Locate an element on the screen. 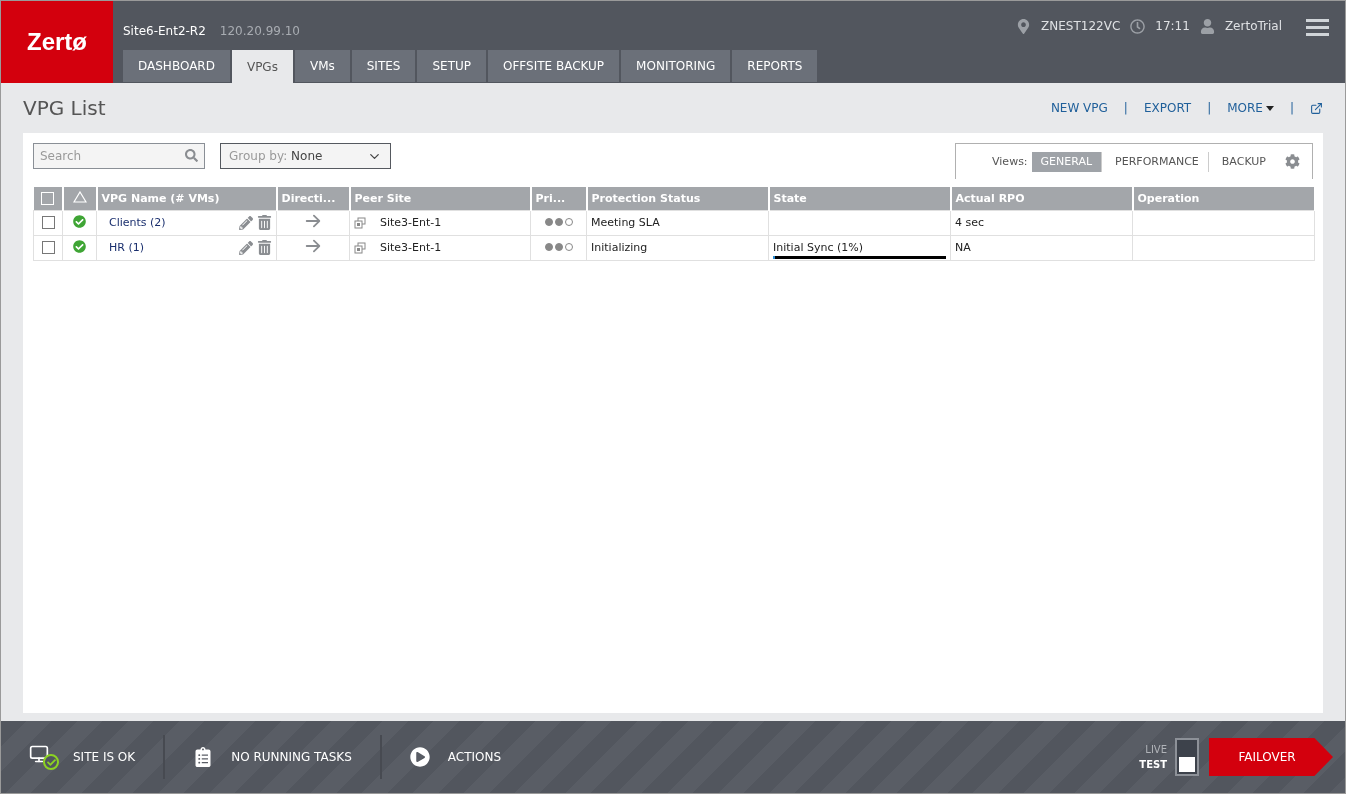  nav-tab: OFFSITE BACKUP is located at coordinates (554, 66).